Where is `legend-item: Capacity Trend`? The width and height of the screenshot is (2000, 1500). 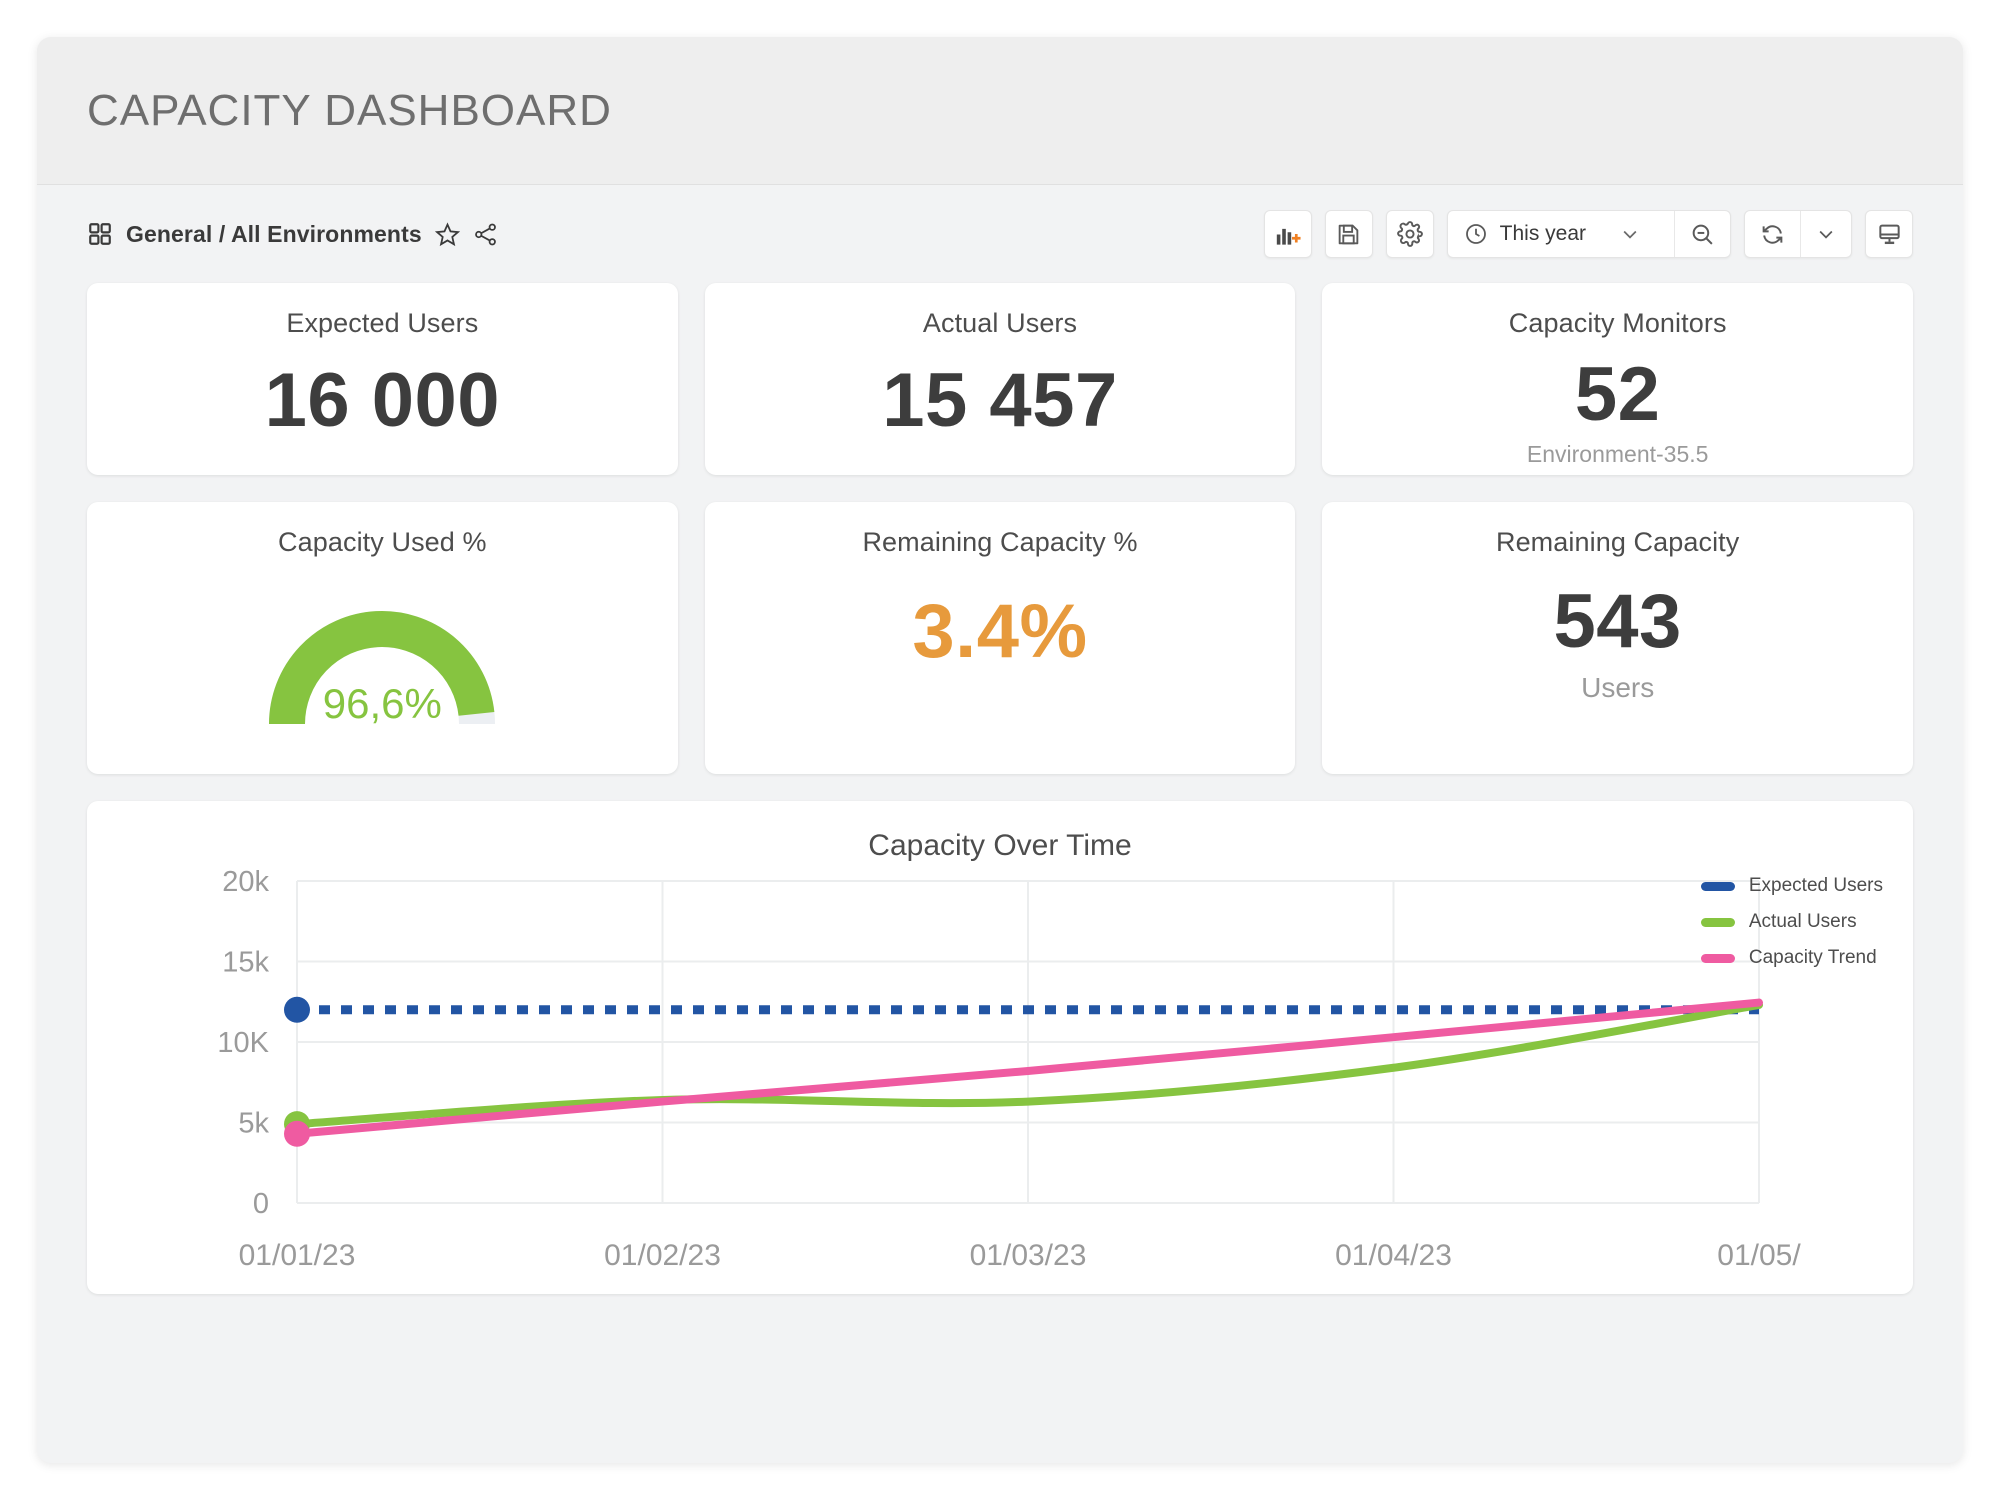
legend-item: Capacity Trend is located at coordinates (1791, 958).